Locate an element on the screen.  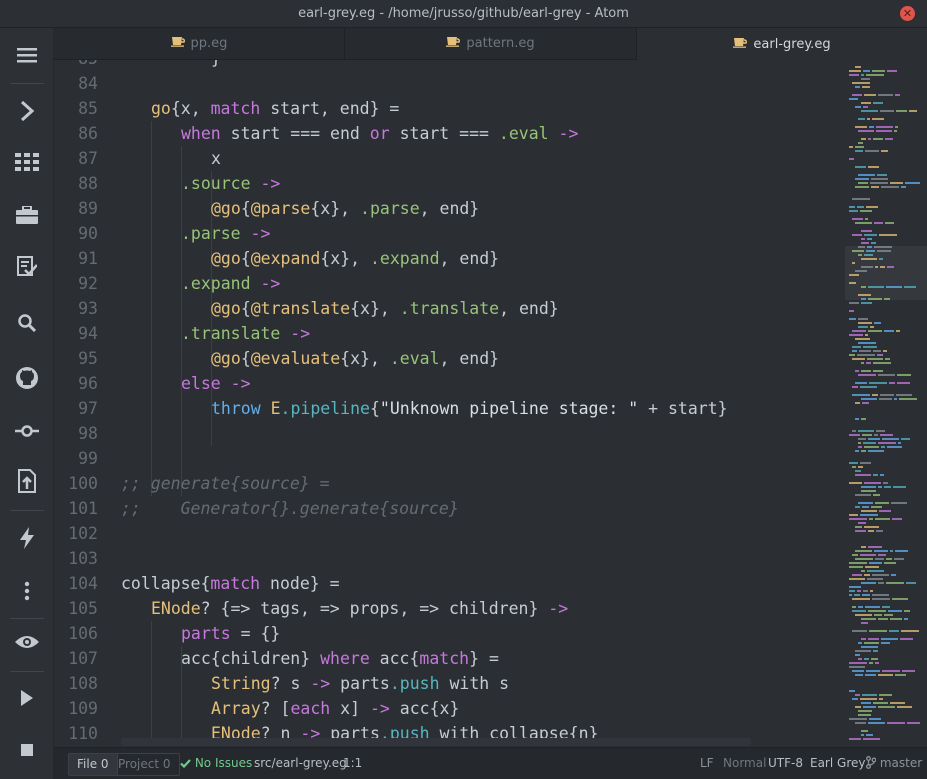
lightning-icon is located at coordinates (27, 538).